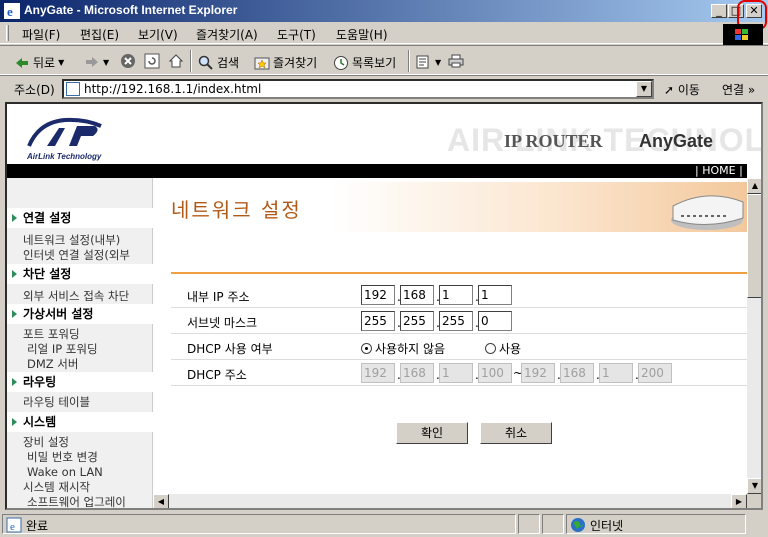 The height and width of the screenshot is (537, 768). I want to click on internal-ip-octet-3: 1, so click(456, 295).